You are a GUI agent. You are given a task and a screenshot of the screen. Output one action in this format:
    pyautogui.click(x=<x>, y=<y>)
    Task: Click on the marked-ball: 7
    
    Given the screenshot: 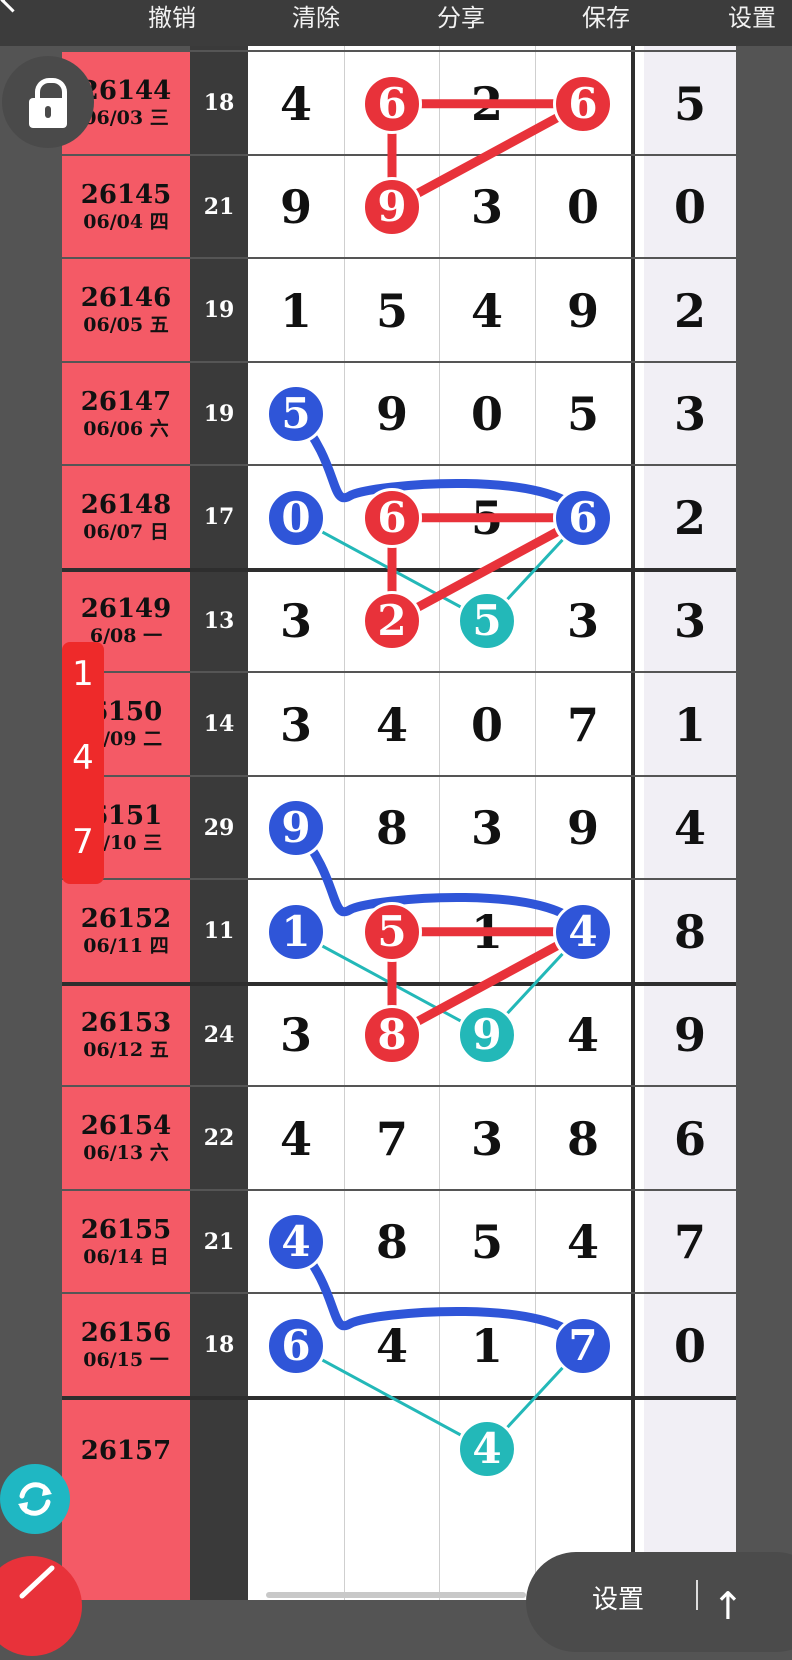 What is the action you would take?
    pyautogui.click(x=583, y=1345)
    